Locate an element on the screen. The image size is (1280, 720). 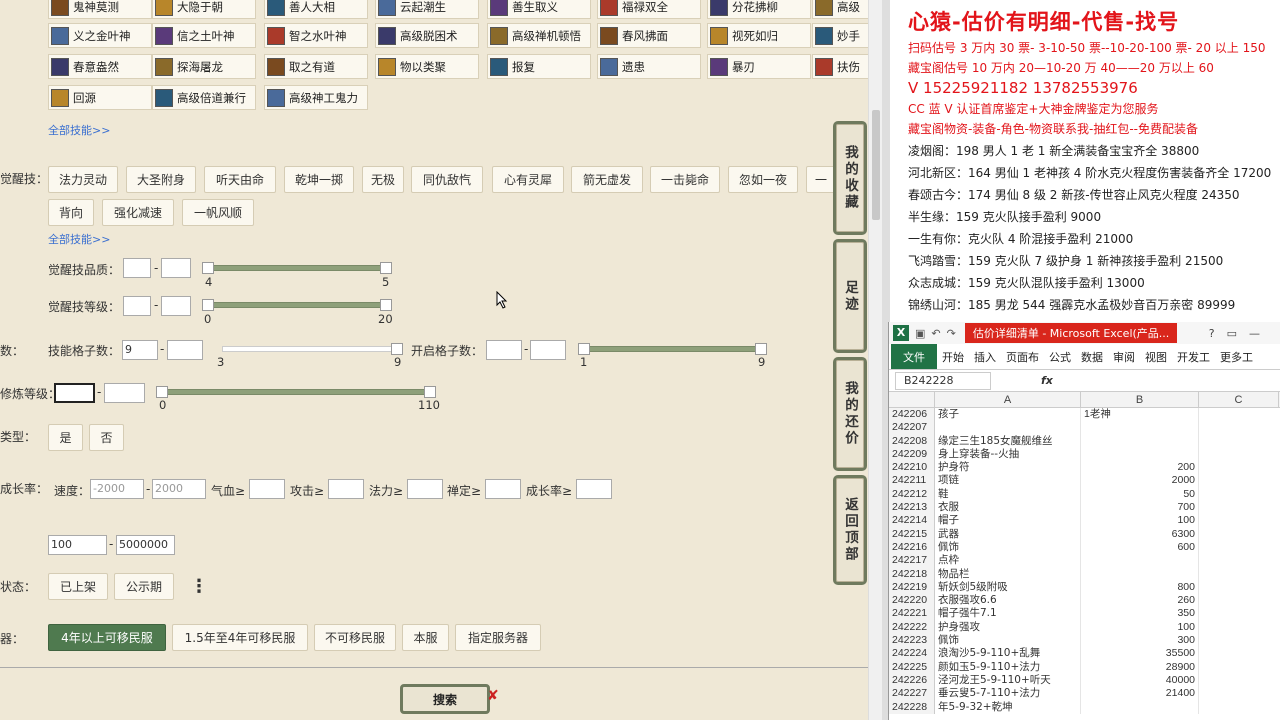
close-icon: ✘ is located at coordinates (493, 696).